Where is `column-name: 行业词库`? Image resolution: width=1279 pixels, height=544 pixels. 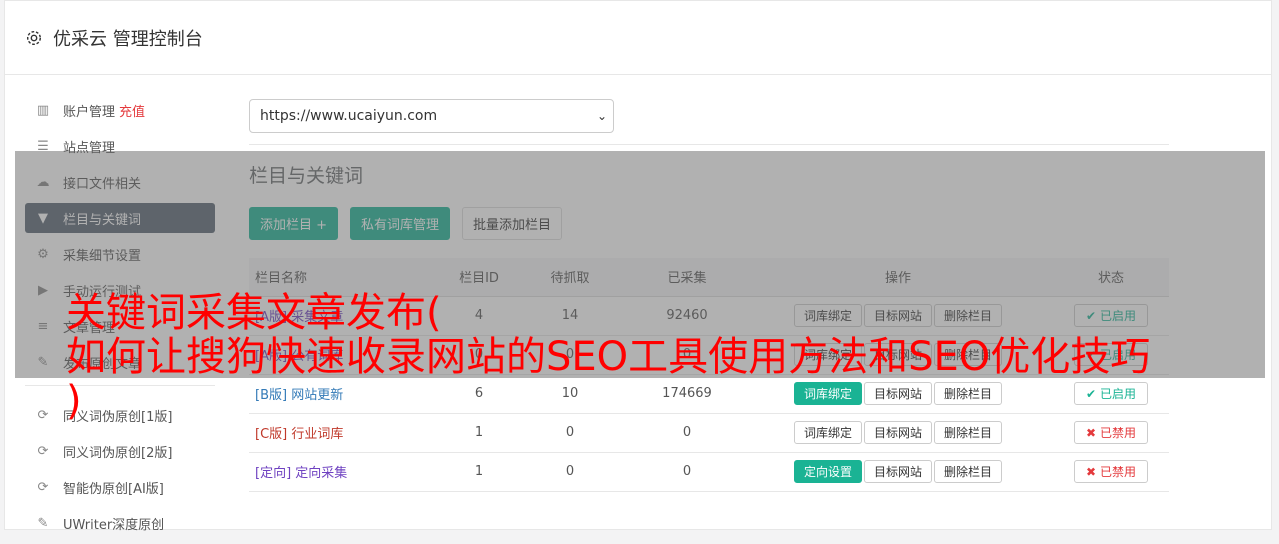 column-name: 行业词库 is located at coordinates (317, 434).